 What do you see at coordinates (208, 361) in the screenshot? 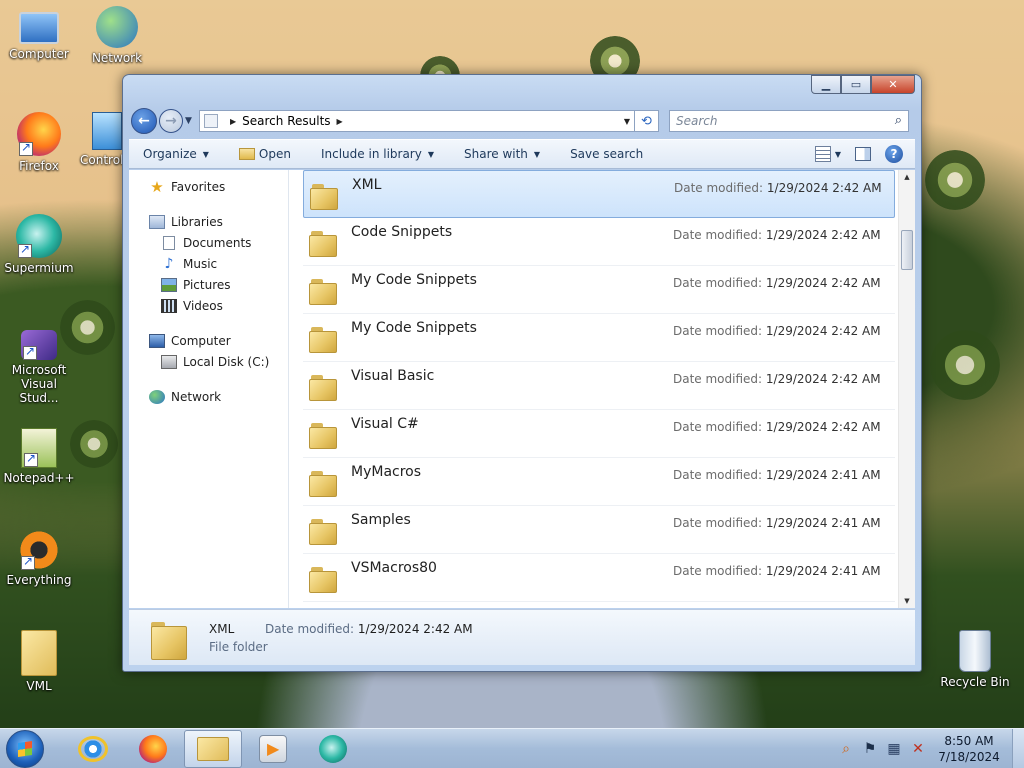
I see `nav-item-local-disk: Local Disk (C:)` at bounding box center [208, 361].